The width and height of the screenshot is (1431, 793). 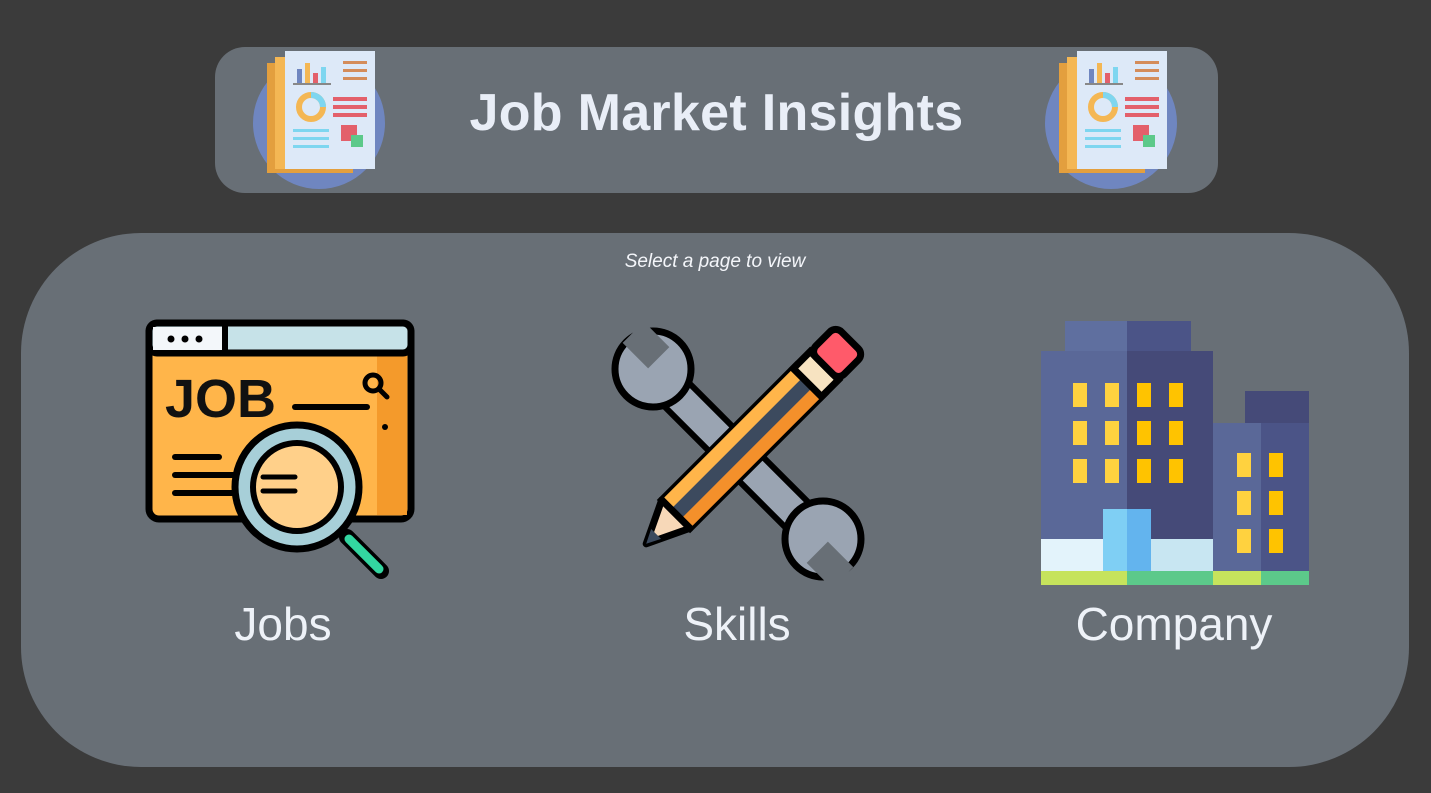 What do you see at coordinates (738, 455) in the screenshot?
I see `wrench-pencil-icon` at bounding box center [738, 455].